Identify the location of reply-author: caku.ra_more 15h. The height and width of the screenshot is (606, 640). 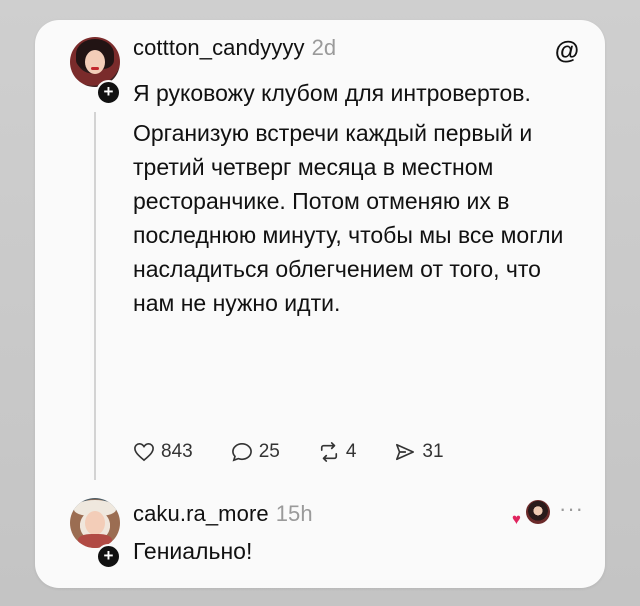
(223, 514).